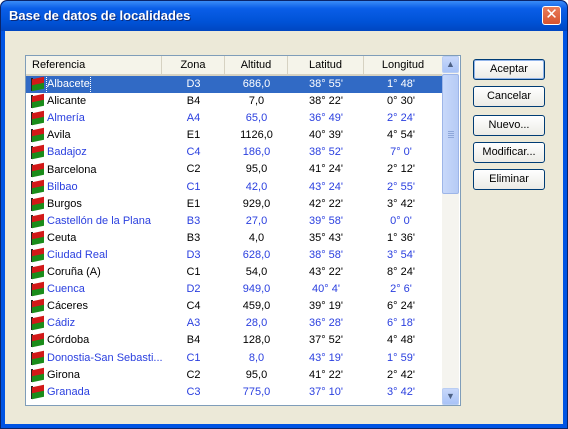  I want to click on cell-referencia: Girona, so click(94, 375).